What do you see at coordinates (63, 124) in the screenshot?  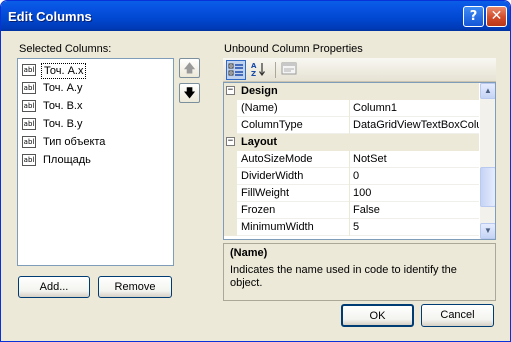 I see `column-name: Точ. В.y` at bounding box center [63, 124].